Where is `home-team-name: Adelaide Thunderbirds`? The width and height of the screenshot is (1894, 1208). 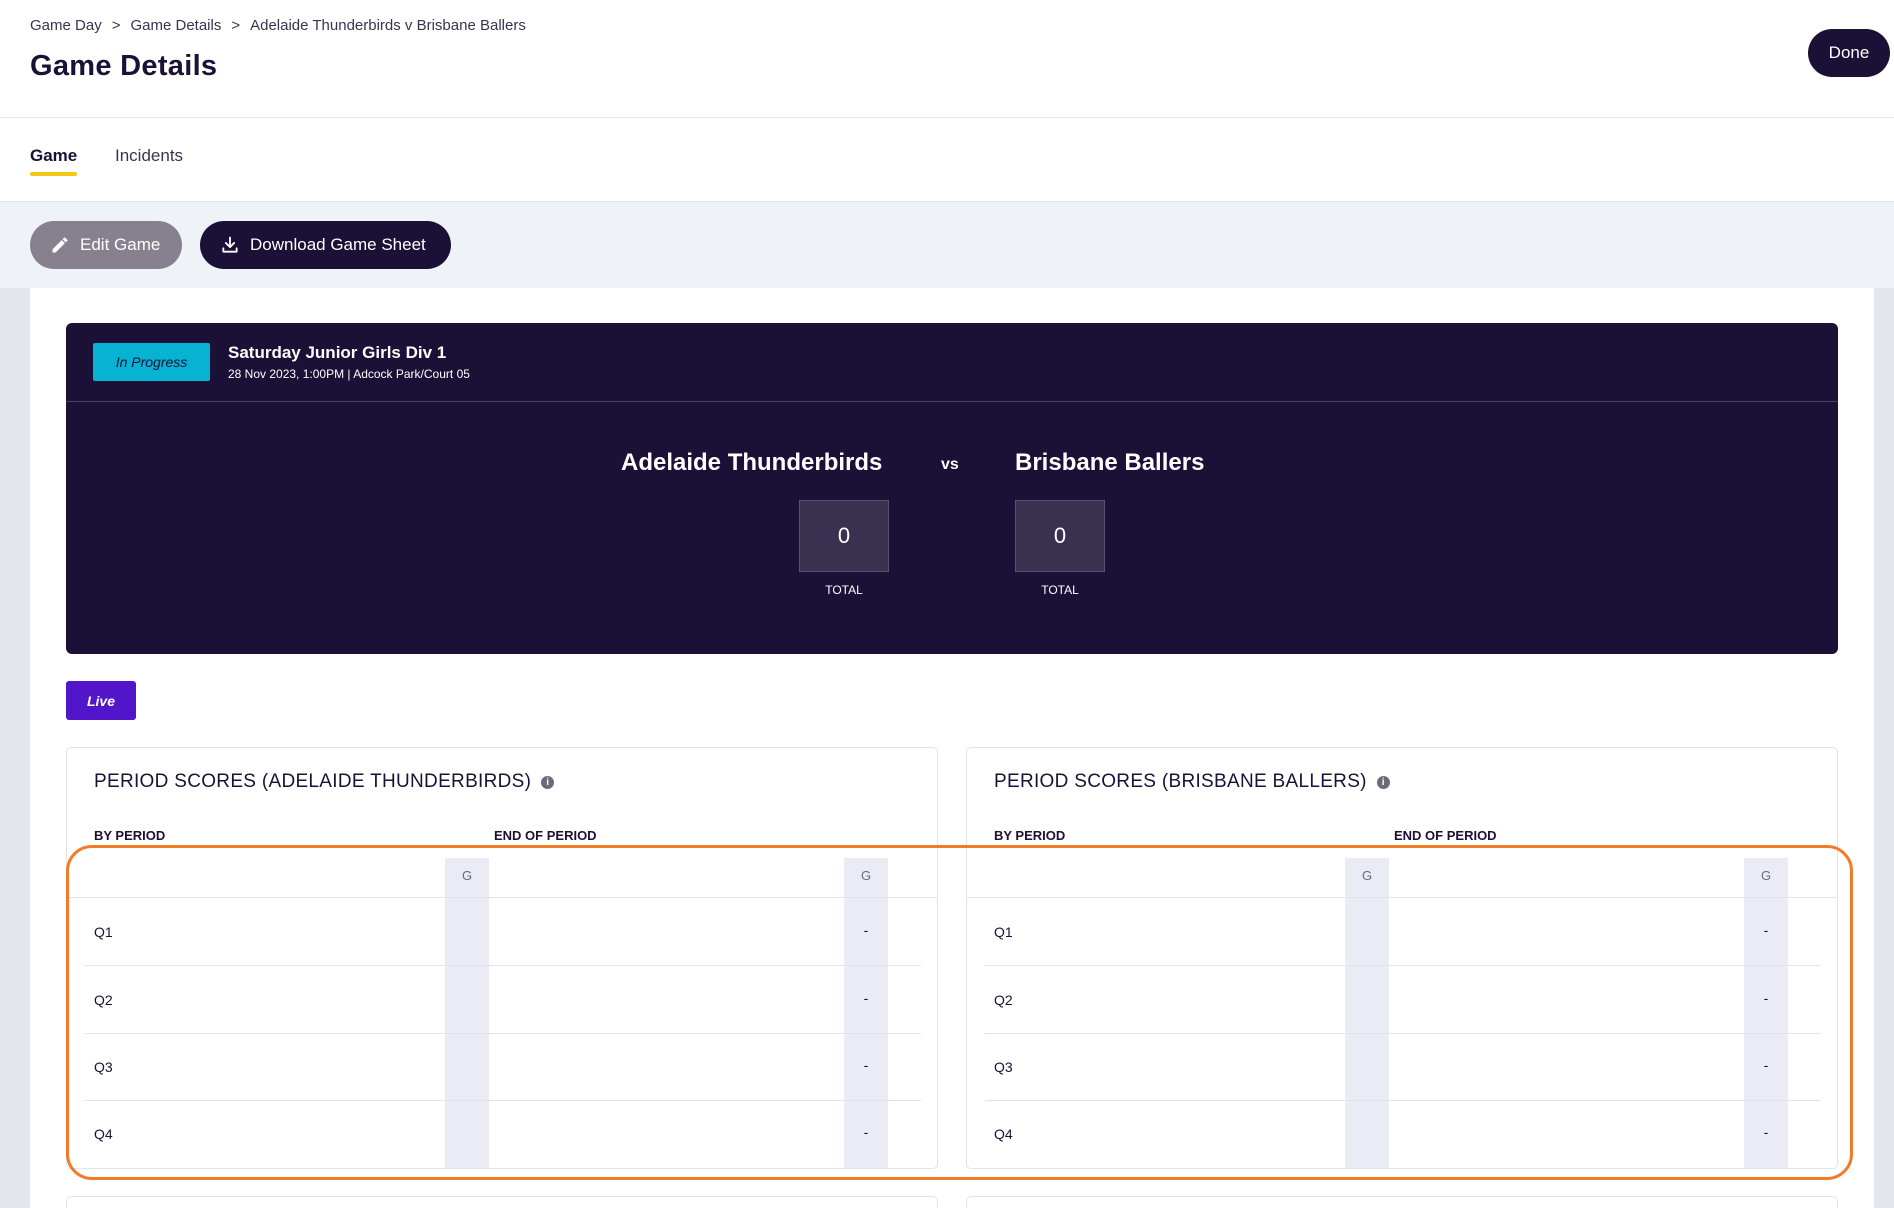
home-team-name: Adelaide Thunderbirds is located at coordinates (752, 462).